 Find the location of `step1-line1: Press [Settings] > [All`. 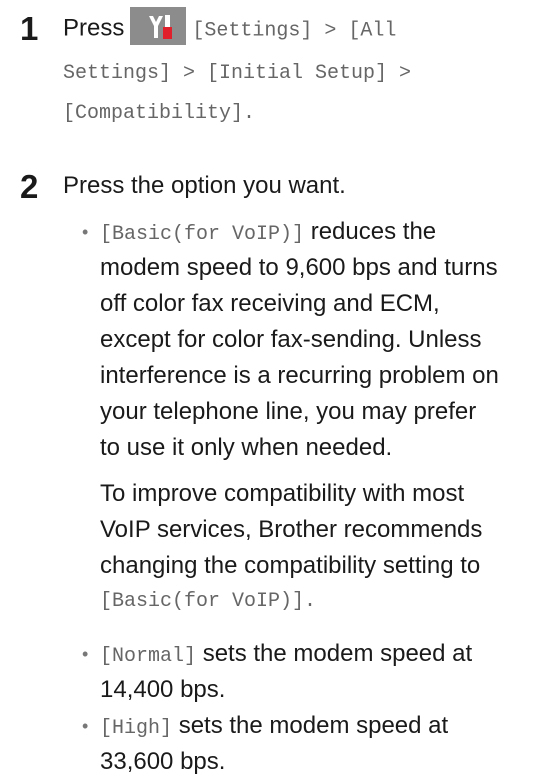

step1-line1: Press [Settings] > [All is located at coordinates (230, 28).